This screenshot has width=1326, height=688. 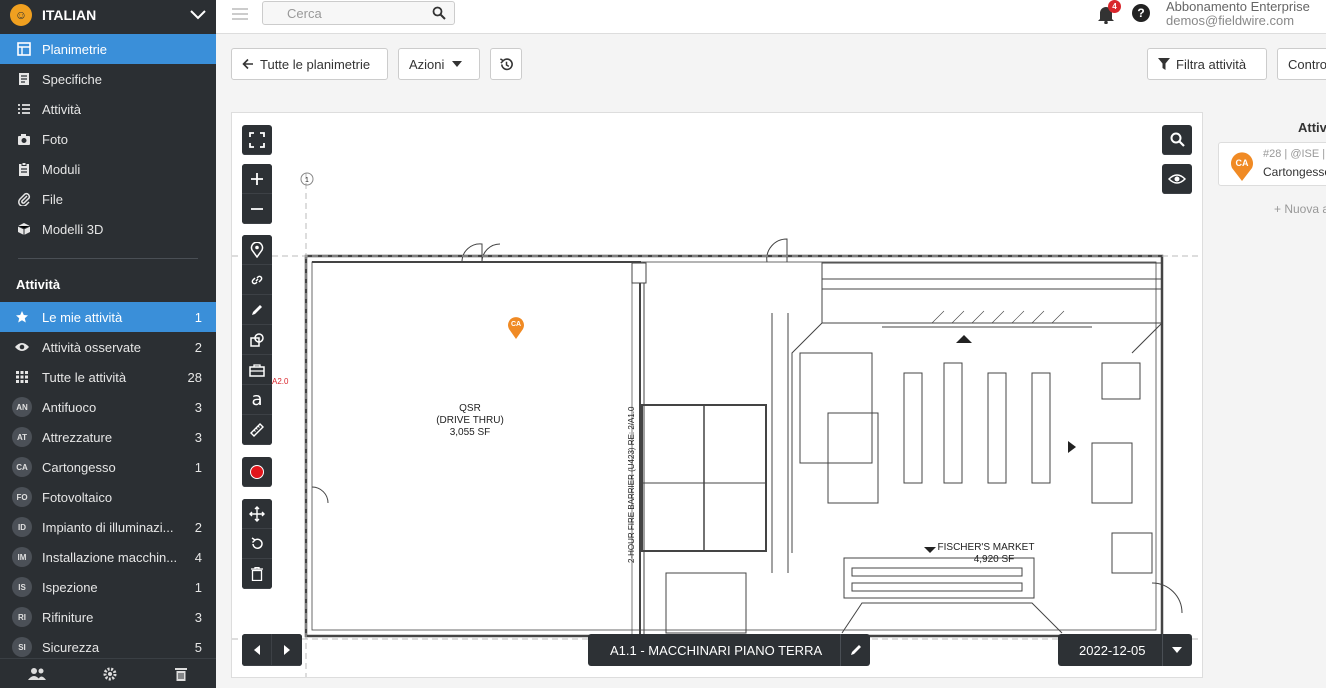 What do you see at coordinates (24, 169) in the screenshot?
I see `clipboard-icon` at bounding box center [24, 169].